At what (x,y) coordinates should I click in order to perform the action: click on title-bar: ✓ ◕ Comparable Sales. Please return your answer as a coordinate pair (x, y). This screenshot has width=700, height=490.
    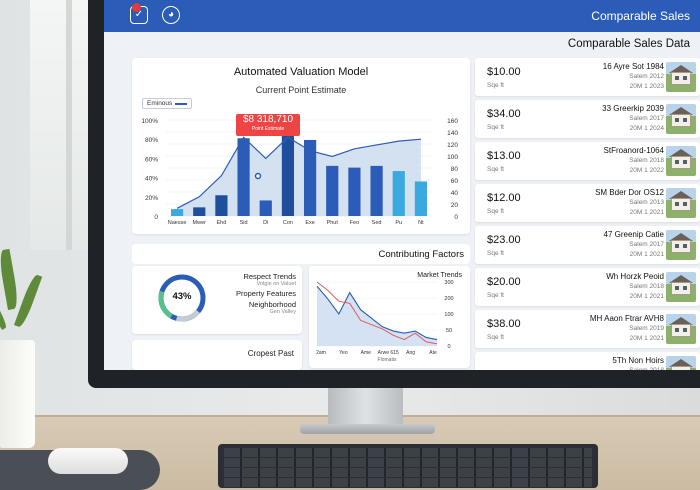
    Looking at the image, I should click on (402, 16).